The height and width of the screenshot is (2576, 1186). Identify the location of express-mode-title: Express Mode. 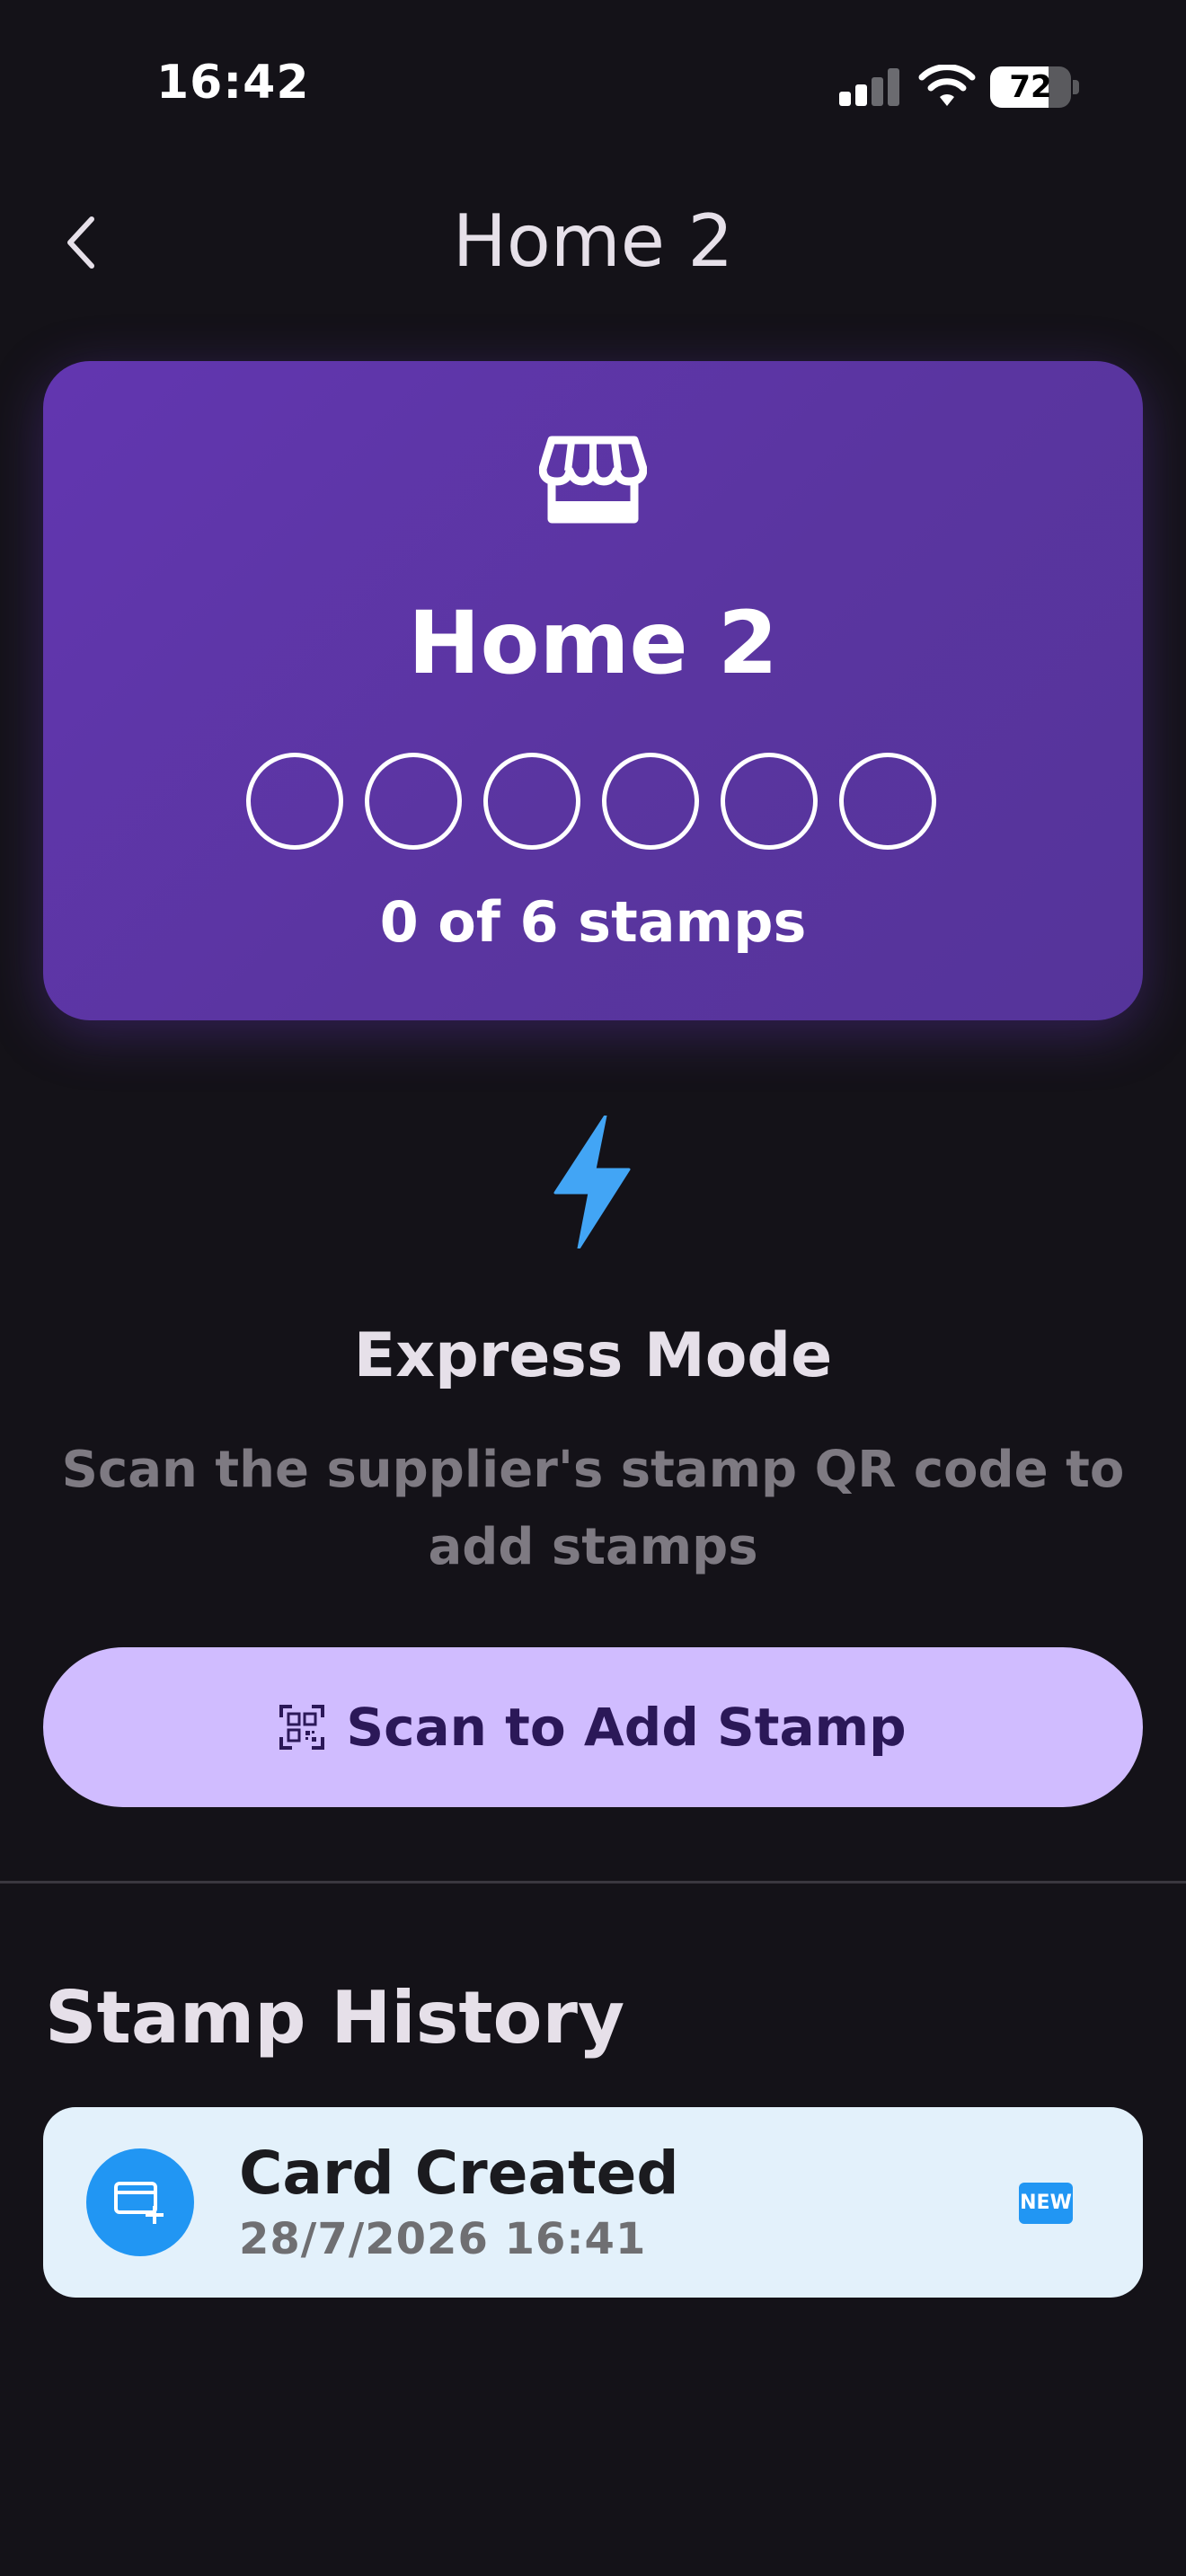
(593, 1355).